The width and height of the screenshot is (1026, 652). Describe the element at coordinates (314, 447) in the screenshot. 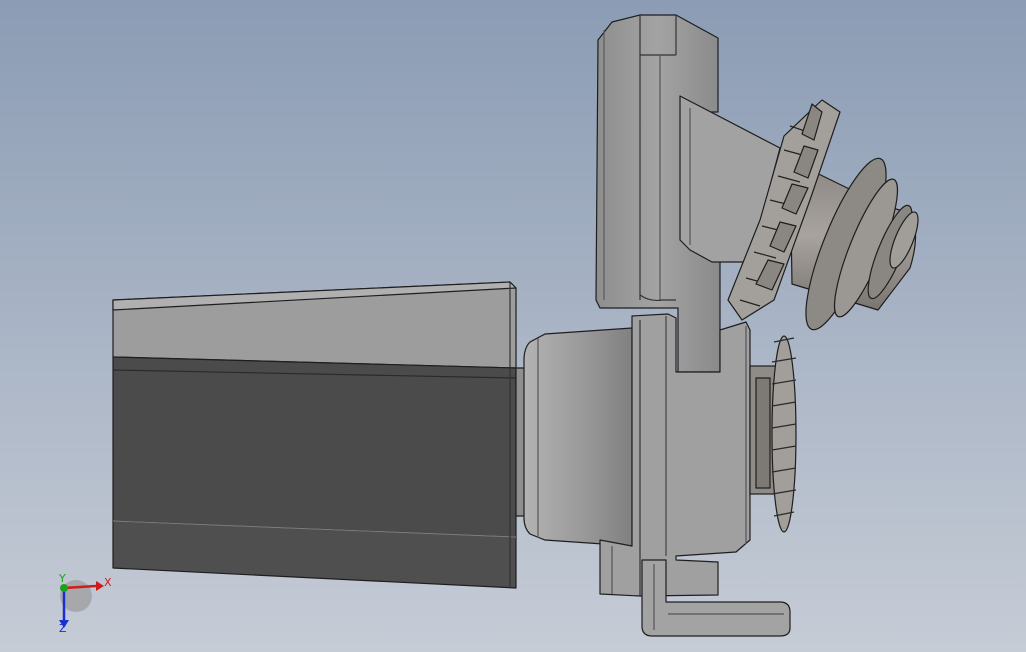

I see `motor-front-face` at that location.